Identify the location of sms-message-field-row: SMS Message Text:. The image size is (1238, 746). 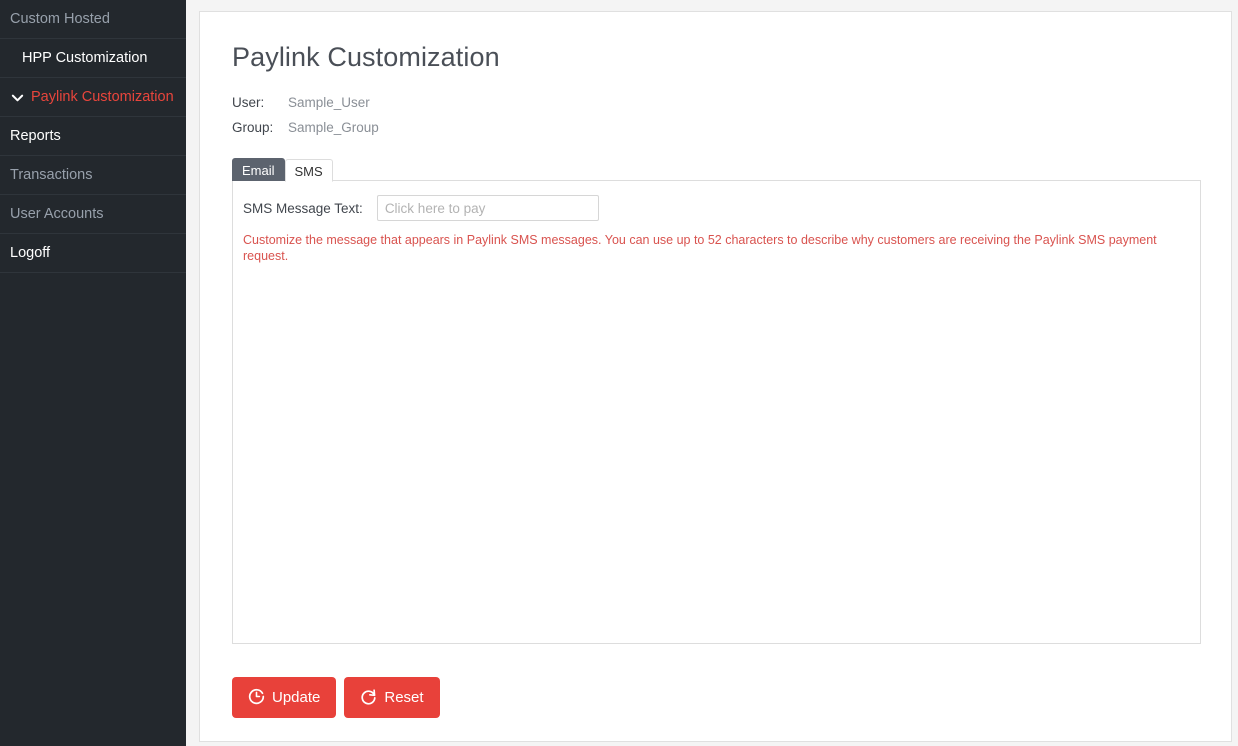
(713, 208).